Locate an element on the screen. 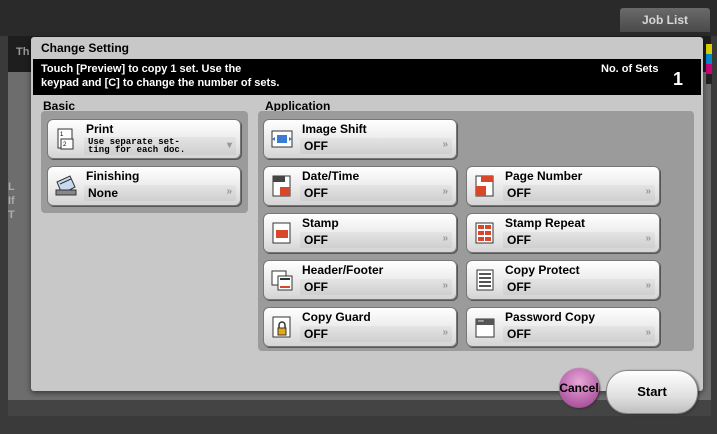 The image size is (717, 434). stamp-repeat-value-bar: OFF » is located at coordinates (579, 240).